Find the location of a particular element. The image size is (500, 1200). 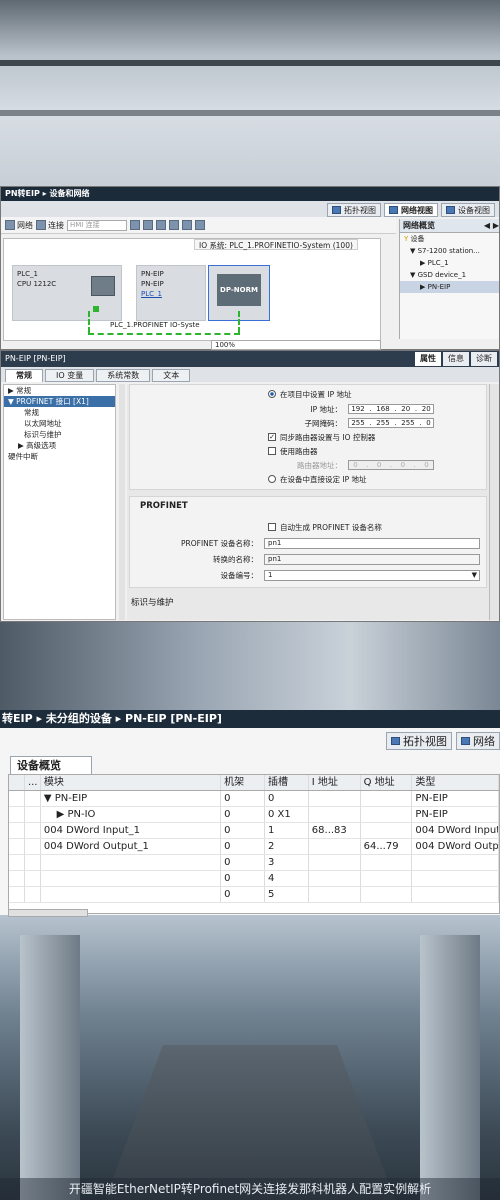

property-scrollbar is located at coordinates (494, 502).